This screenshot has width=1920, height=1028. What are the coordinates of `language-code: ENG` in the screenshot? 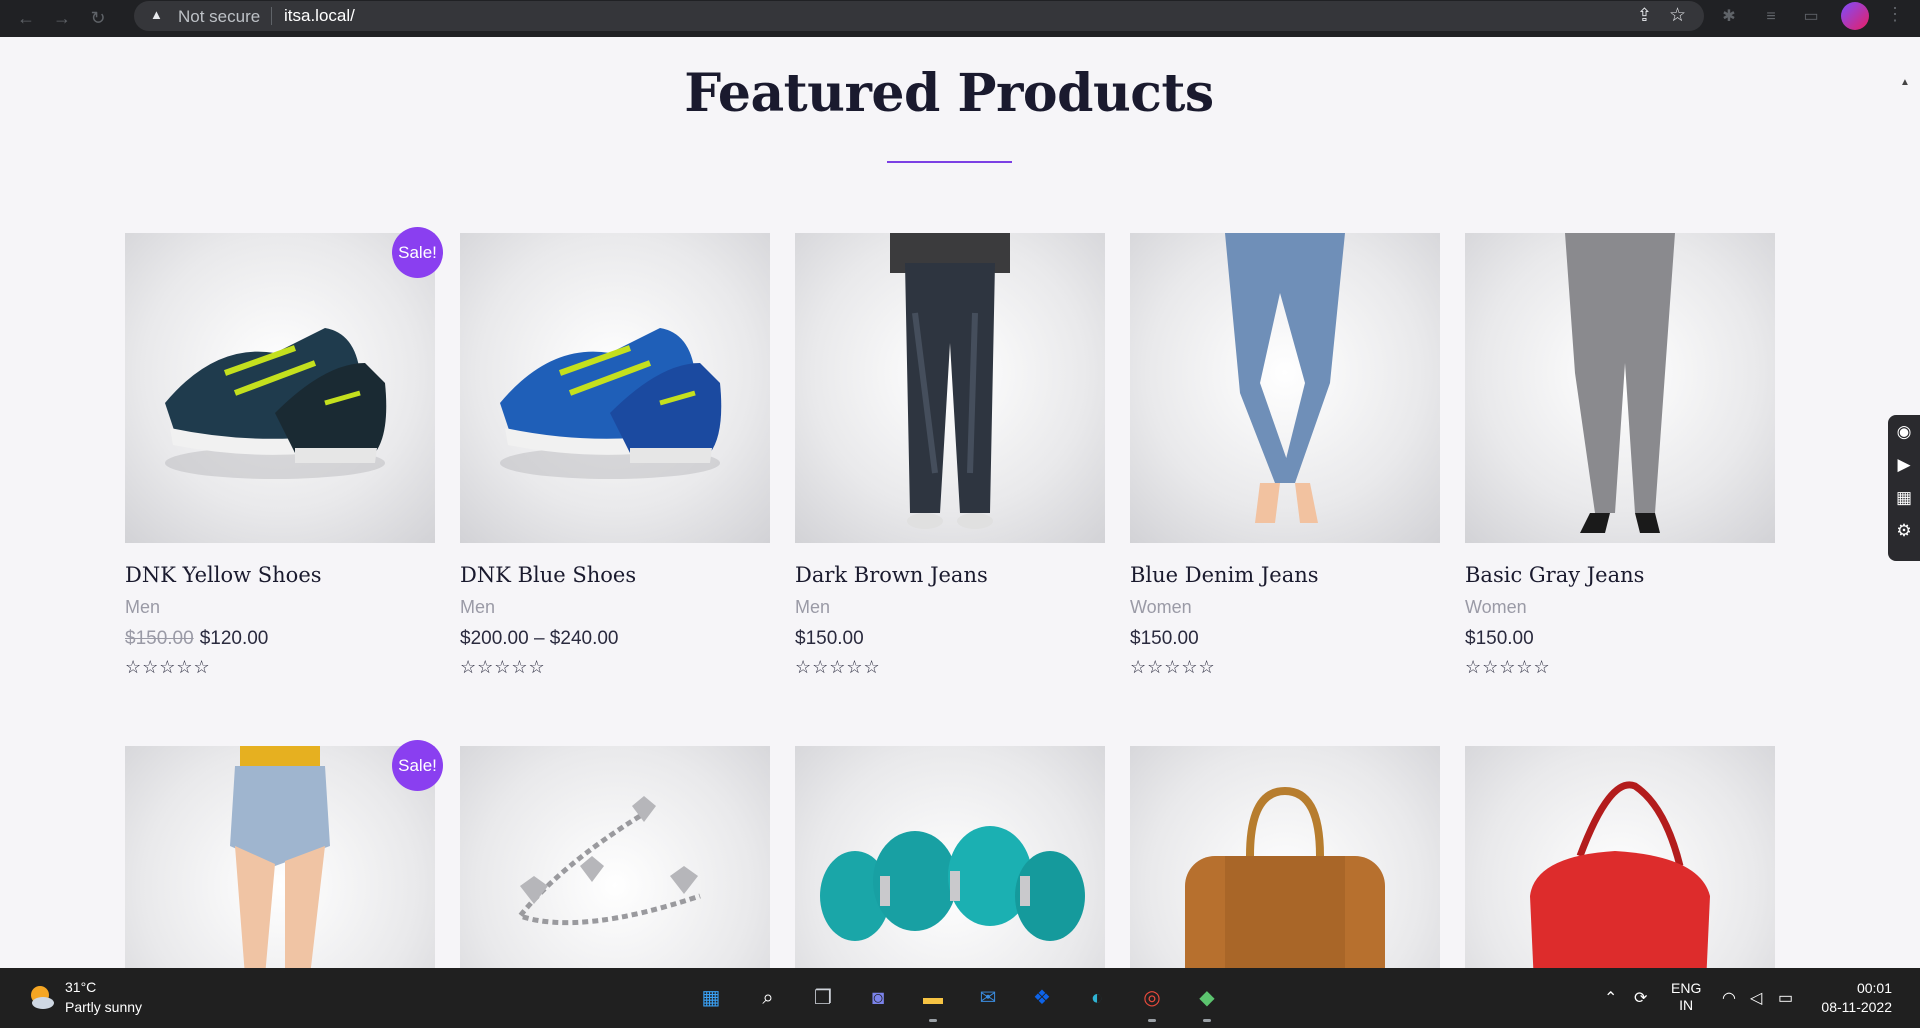 It's located at (1686, 988).